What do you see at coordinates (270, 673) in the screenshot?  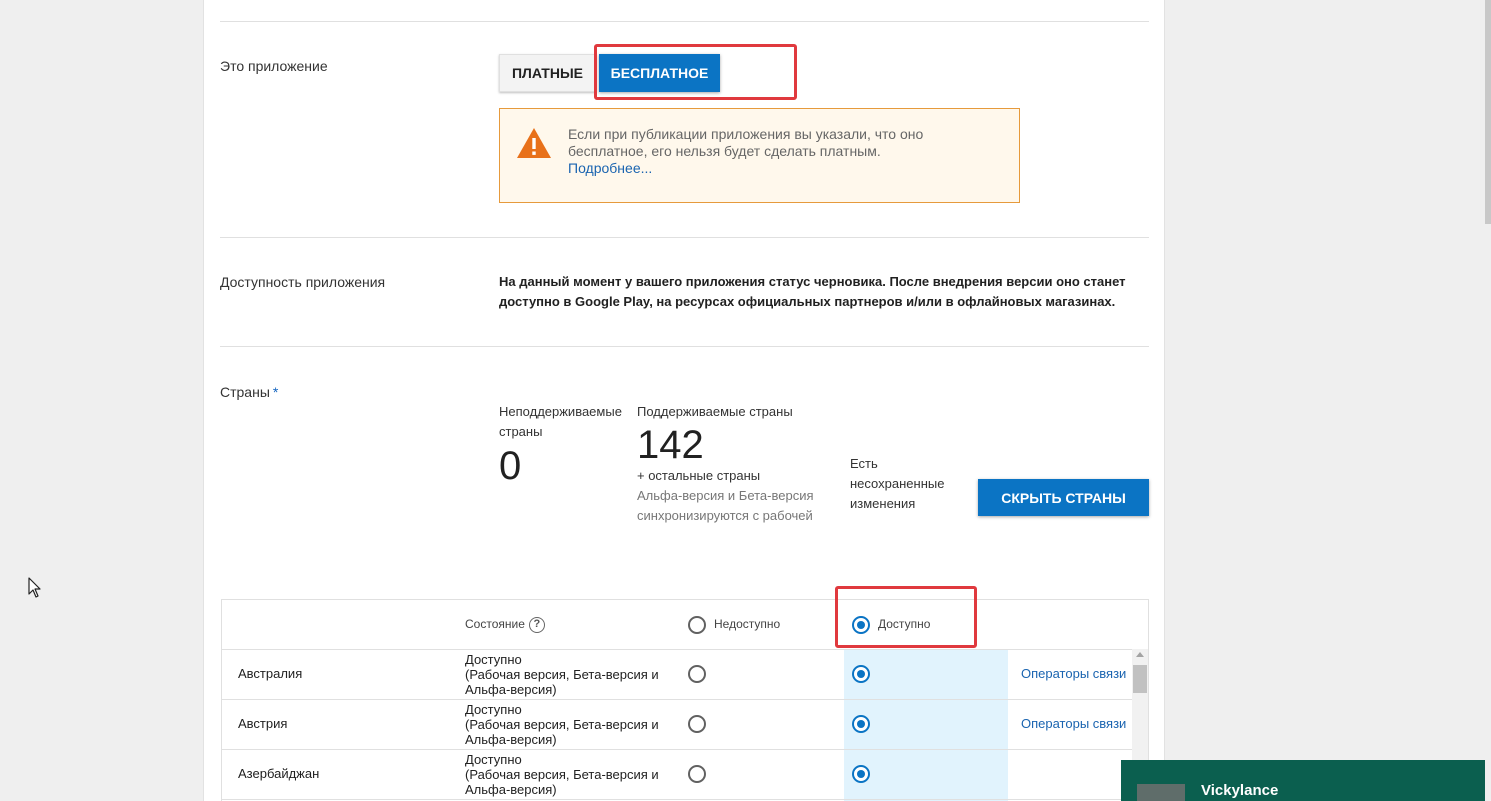 I see `country-name: Австралия` at bounding box center [270, 673].